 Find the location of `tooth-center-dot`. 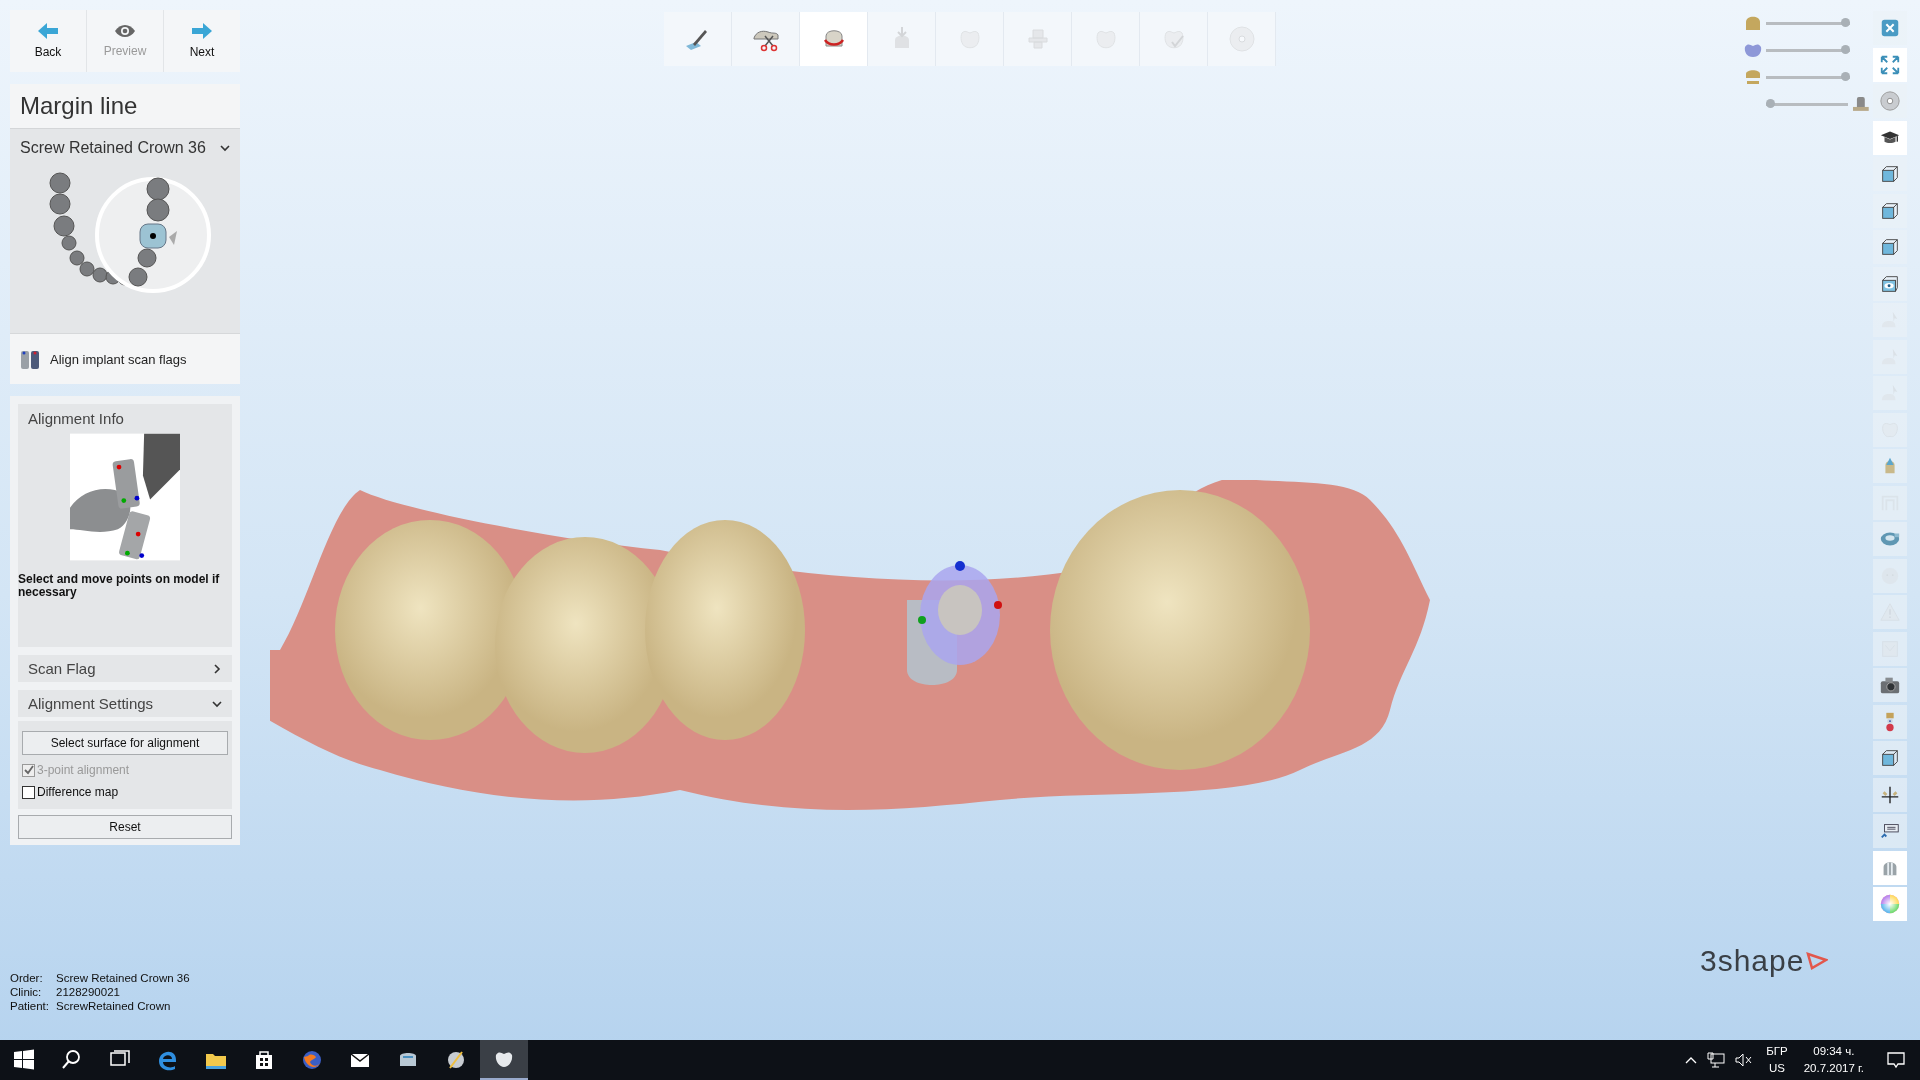

tooth-center-dot is located at coordinates (153, 236).